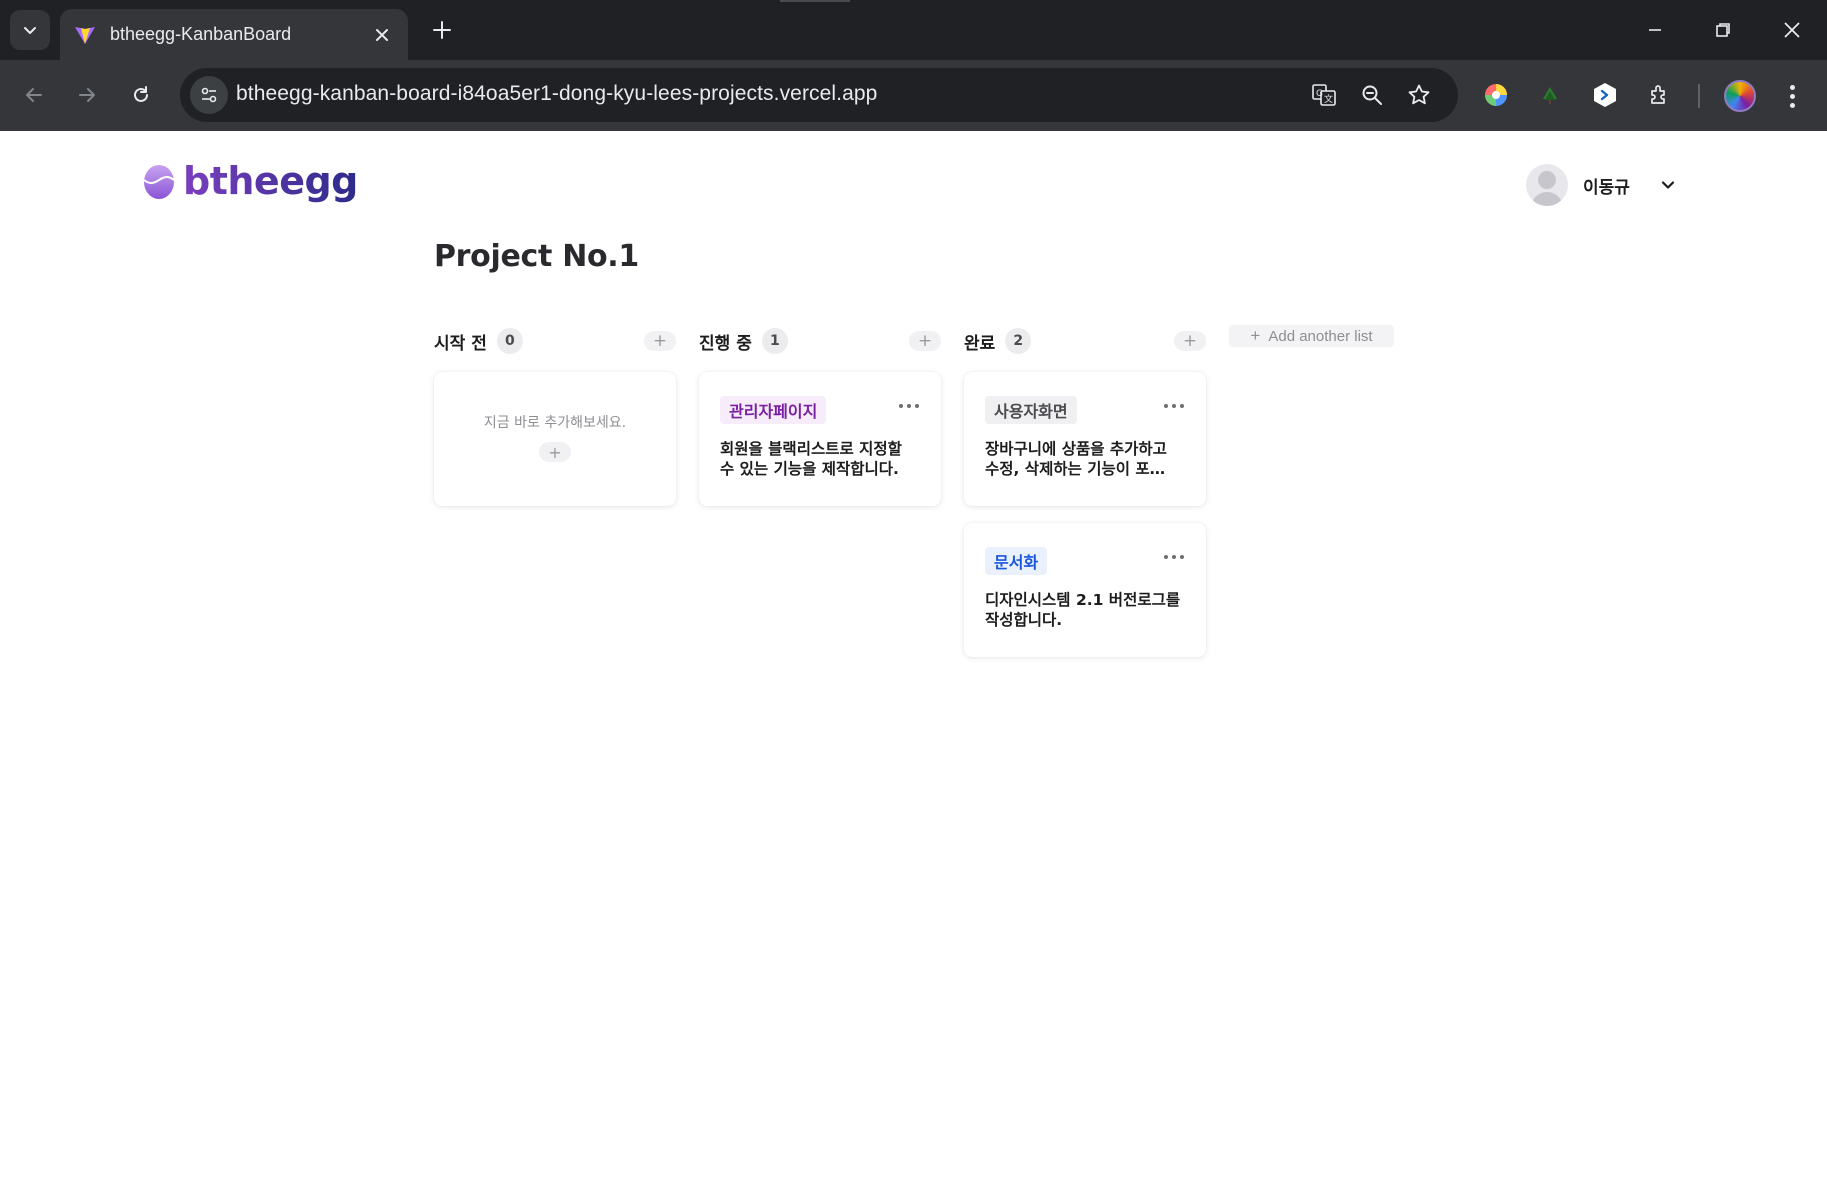 The width and height of the screenshot is (1827, 1200). Describe the element at coordinates (460, 343) in the screenshot. I see `column-title: 시작 전` at that location.